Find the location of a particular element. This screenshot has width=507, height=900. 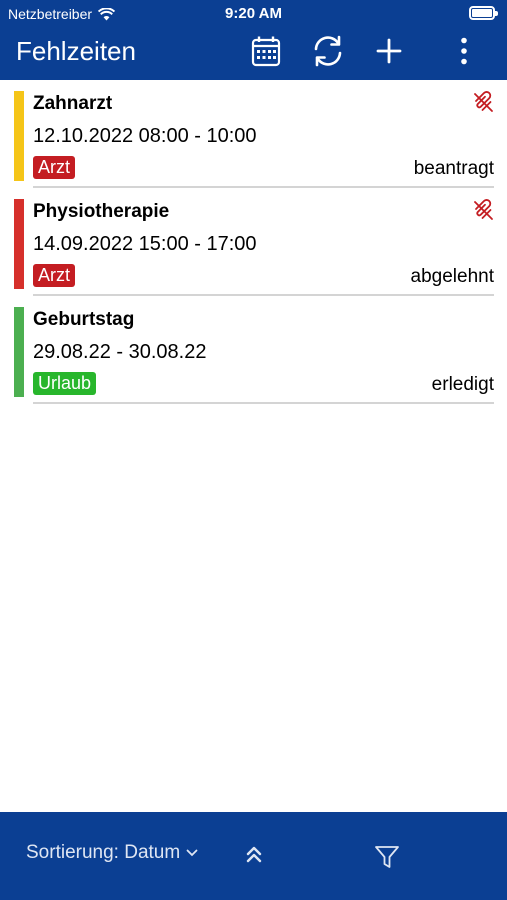

status-label: beantragt is located at coordinates (453, 168).